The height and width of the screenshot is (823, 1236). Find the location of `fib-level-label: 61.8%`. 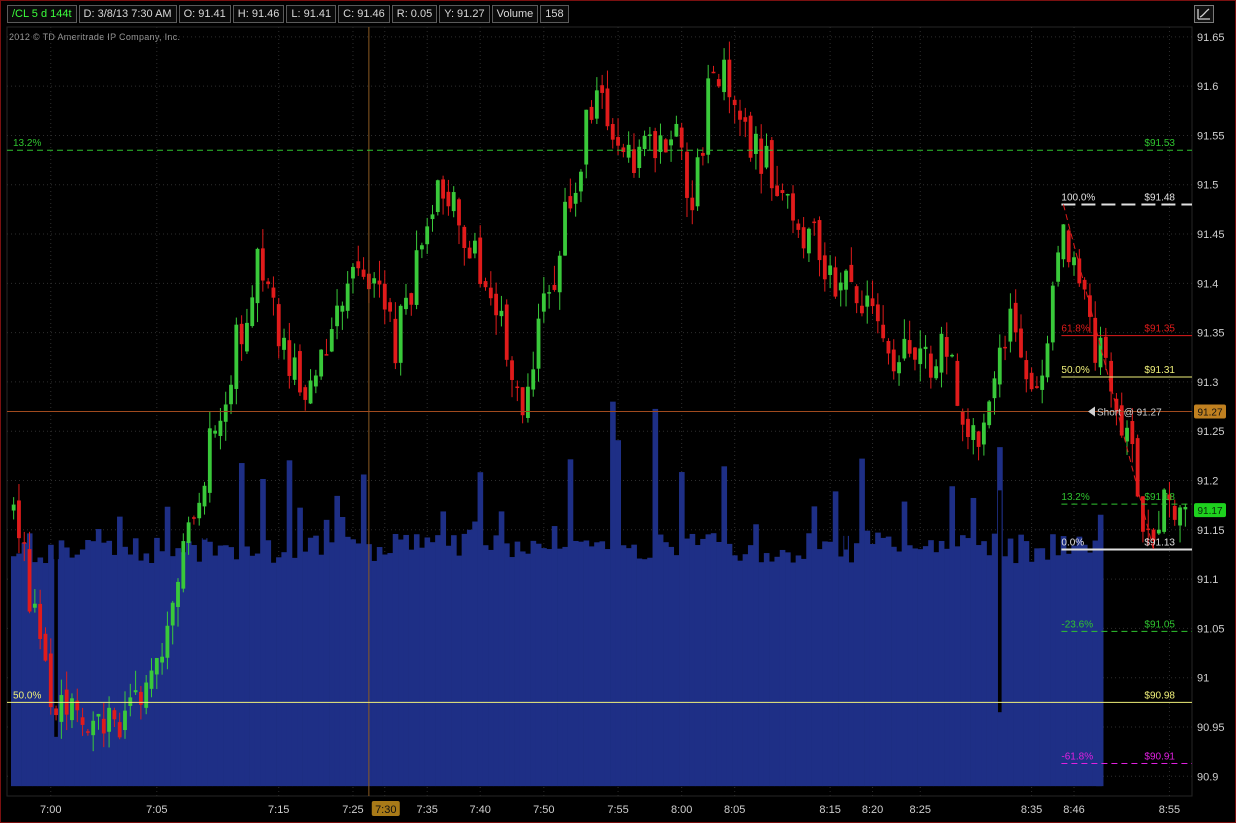

fib-level-label: 61.8% is located at coordinates (1075, 329).